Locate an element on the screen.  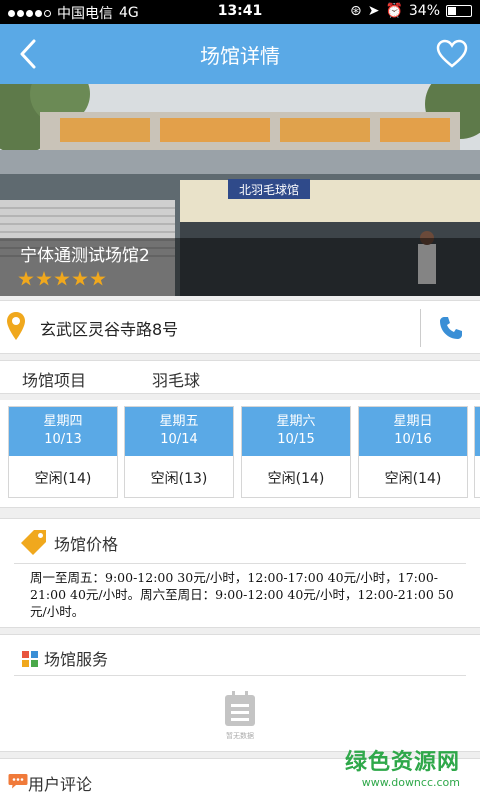
venue-address: 玄武区灵谷寺路8号 is located at coordinates (109, 329).